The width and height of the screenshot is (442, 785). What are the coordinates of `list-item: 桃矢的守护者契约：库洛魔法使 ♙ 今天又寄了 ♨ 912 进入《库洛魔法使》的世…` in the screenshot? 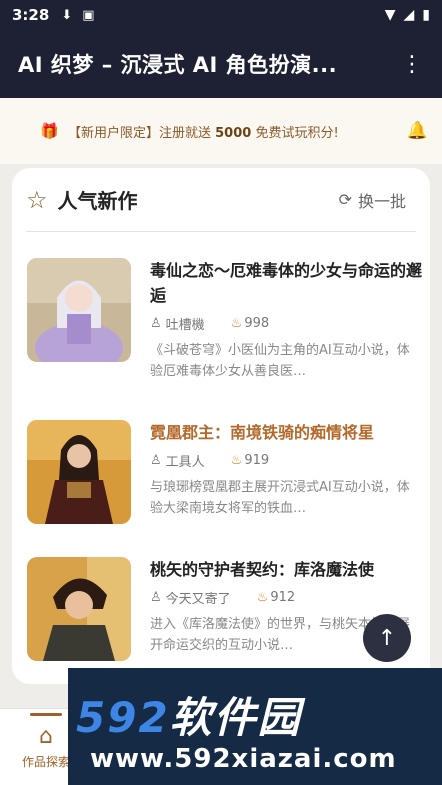 It's located at (224, 617).